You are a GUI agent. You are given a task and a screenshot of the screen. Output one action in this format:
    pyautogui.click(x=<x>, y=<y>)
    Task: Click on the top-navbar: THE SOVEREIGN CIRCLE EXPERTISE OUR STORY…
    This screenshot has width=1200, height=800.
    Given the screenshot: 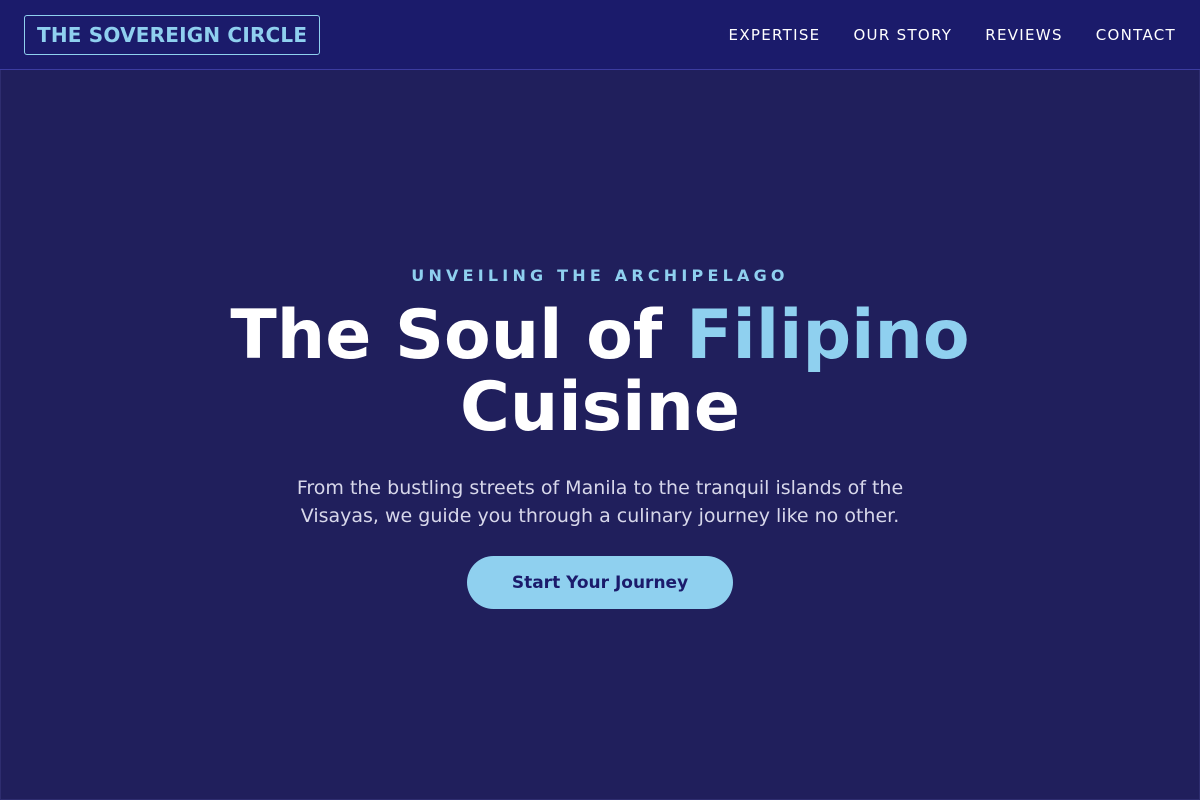 What is the action you would take?
    pyautogui.click(x=600, y=35)
    